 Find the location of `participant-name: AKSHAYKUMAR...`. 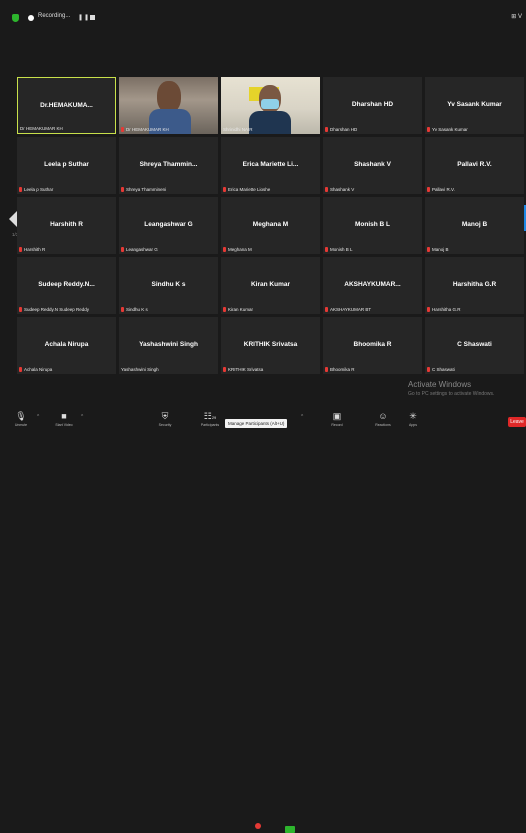

participant-name: AKSHAYKUMAR... is located at coordinates (372, 284).